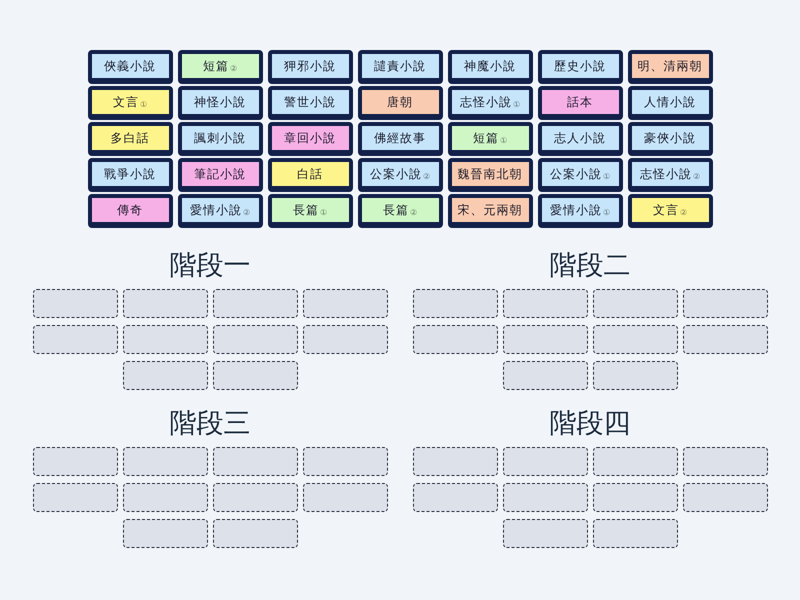  I want to click on word-tile: 志怪小說 ②, so click(670, 175).